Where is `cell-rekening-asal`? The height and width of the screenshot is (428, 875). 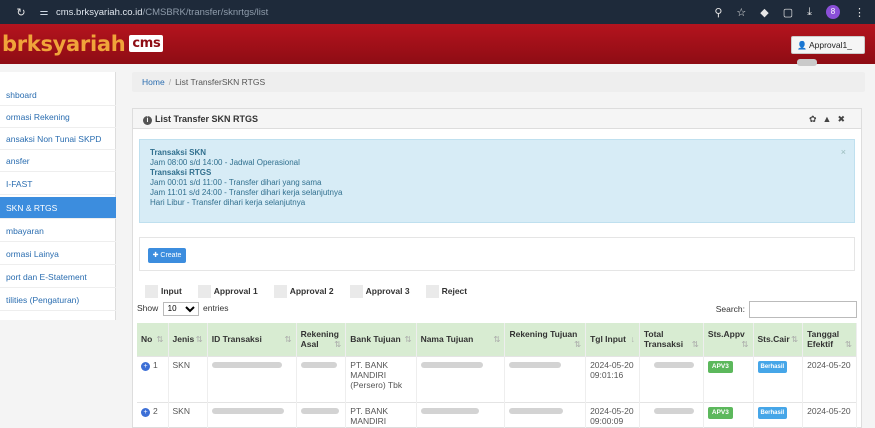 cell-rekening-asal is located at coordinates (321, 378).